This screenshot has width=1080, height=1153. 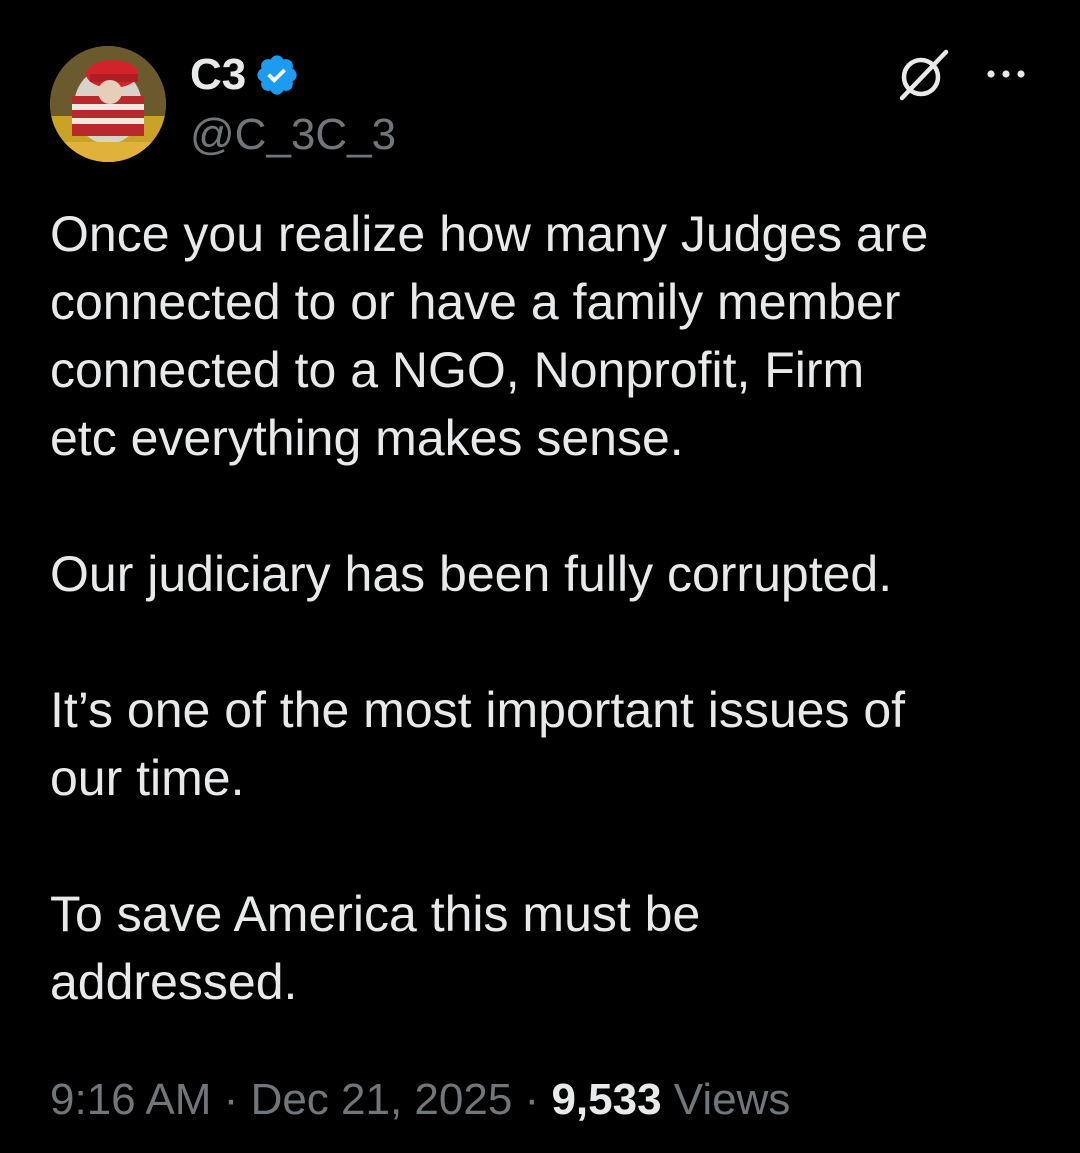 I want to click on views-label: Views, so click(x=732, y=1099).